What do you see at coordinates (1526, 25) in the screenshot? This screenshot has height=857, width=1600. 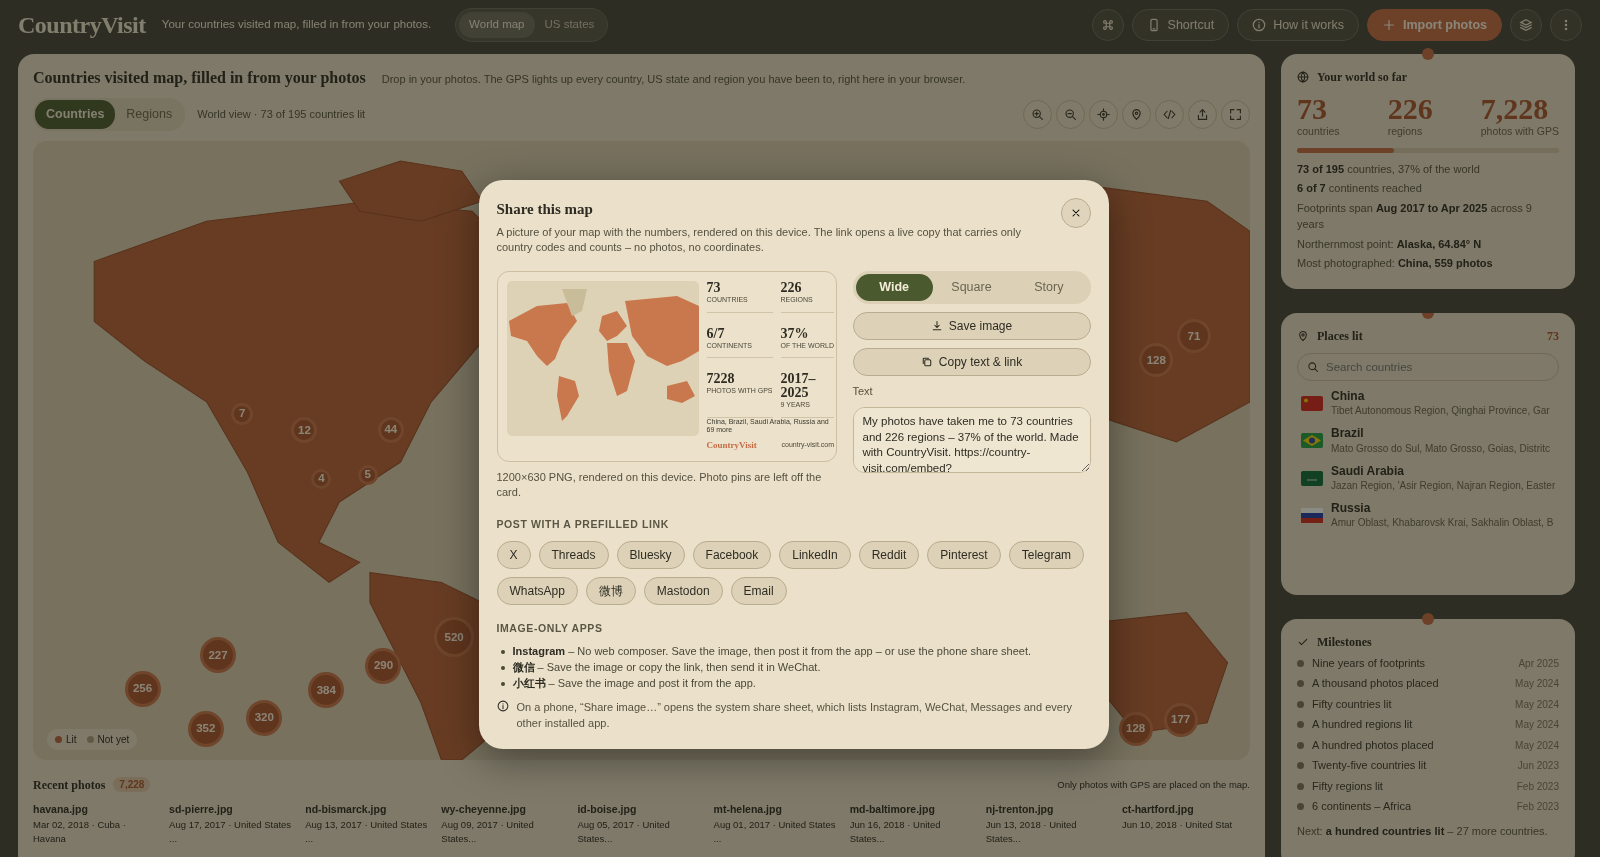 I see `layers-button` at bounding box center [1526, 25].